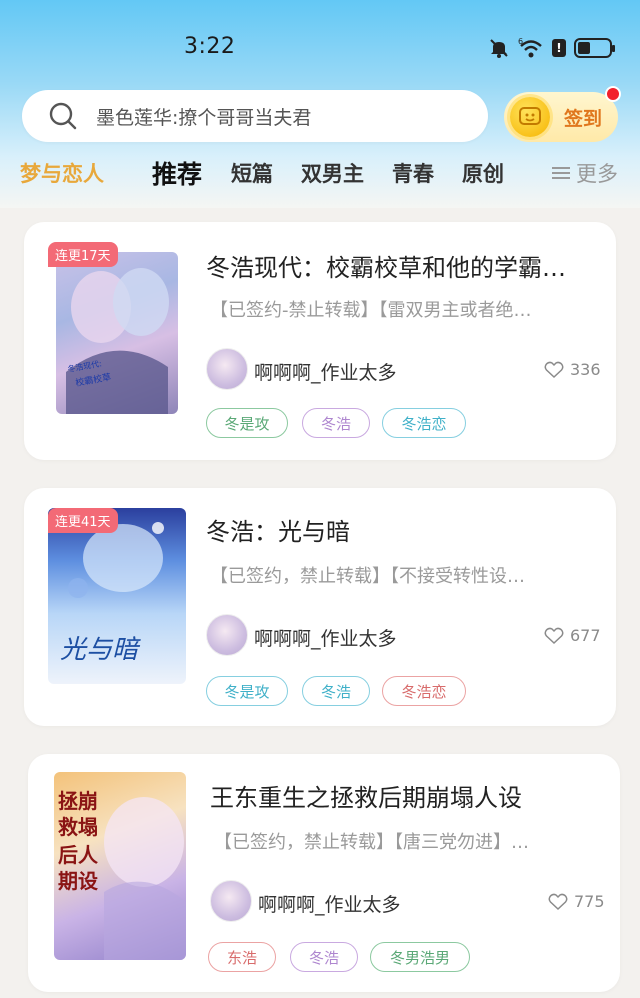 The width and height of the screenshot is (640, 998). What do you see at coordinates (613, 94) in the screenshot?
I see `notification-dot` at bounding box center [613, 94].